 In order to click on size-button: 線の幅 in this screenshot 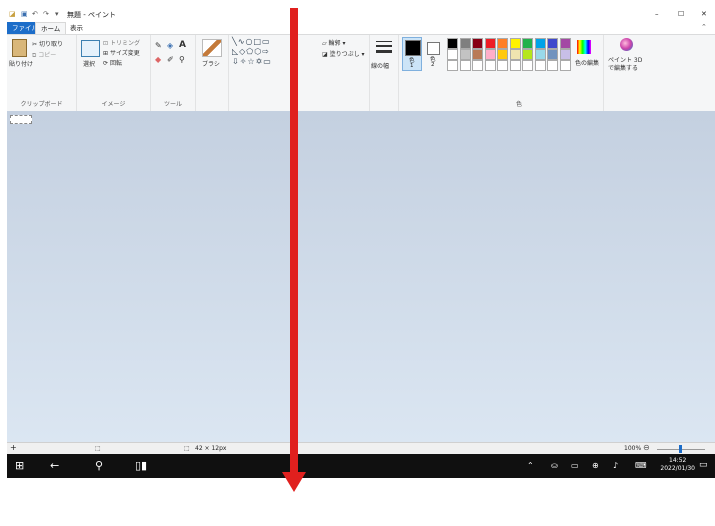, I will do `click(380, 65)`.